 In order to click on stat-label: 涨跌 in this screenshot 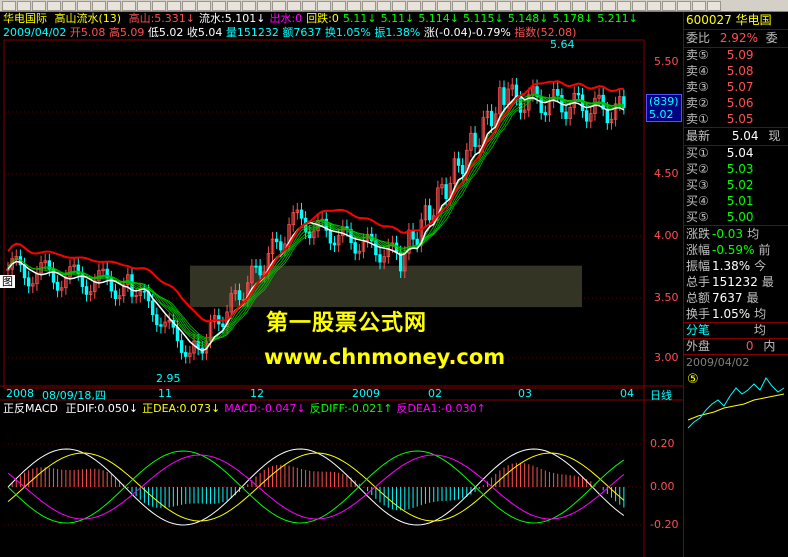, I will do `click(698, 234)`.